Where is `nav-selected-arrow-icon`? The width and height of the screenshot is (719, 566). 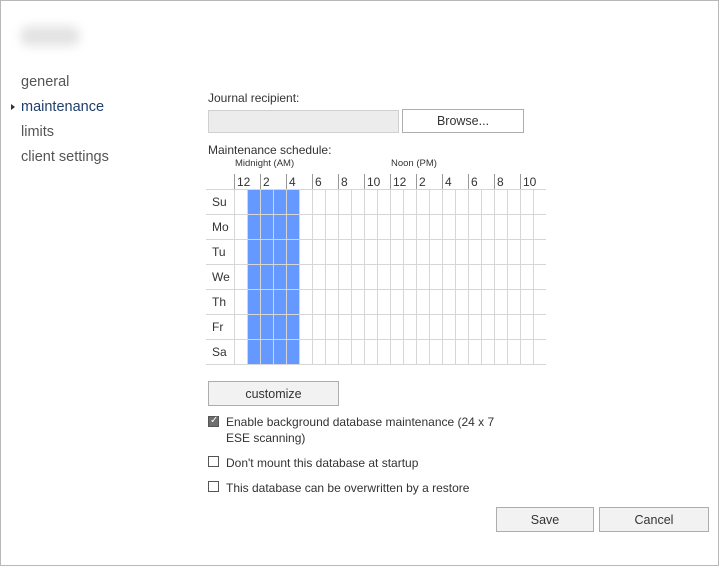 nav-selected-arrow-icon is located at coordinates (13, 107).